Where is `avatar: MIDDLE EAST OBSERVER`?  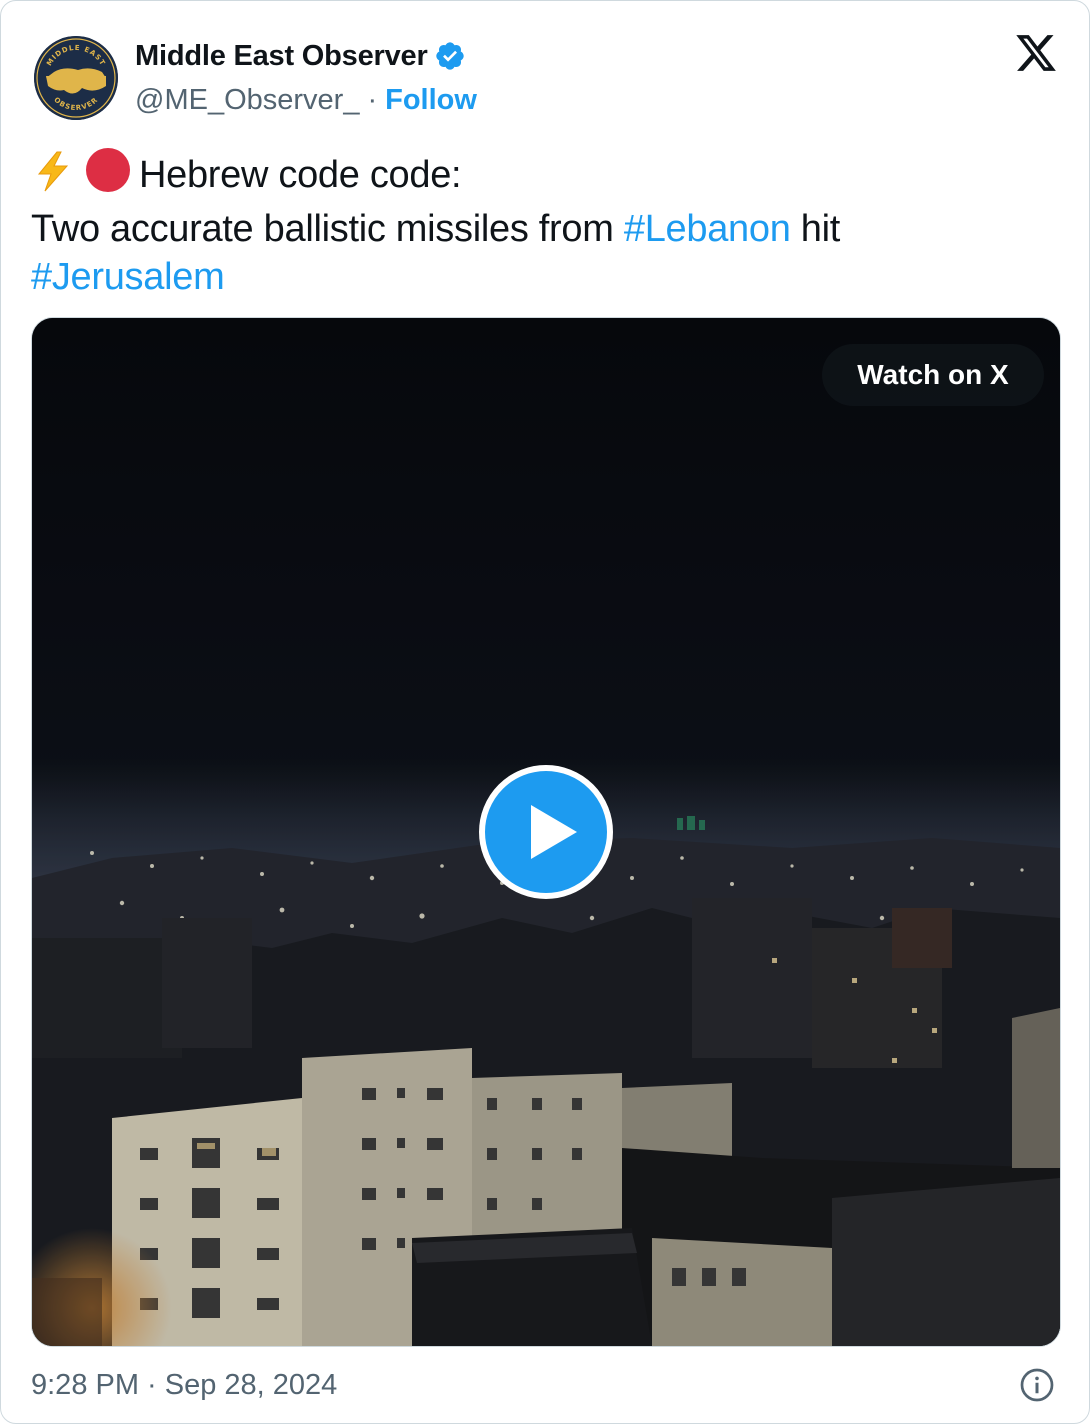 avatar: MIDDLE EAST OBSERVER is located at coordinates (76, 78).